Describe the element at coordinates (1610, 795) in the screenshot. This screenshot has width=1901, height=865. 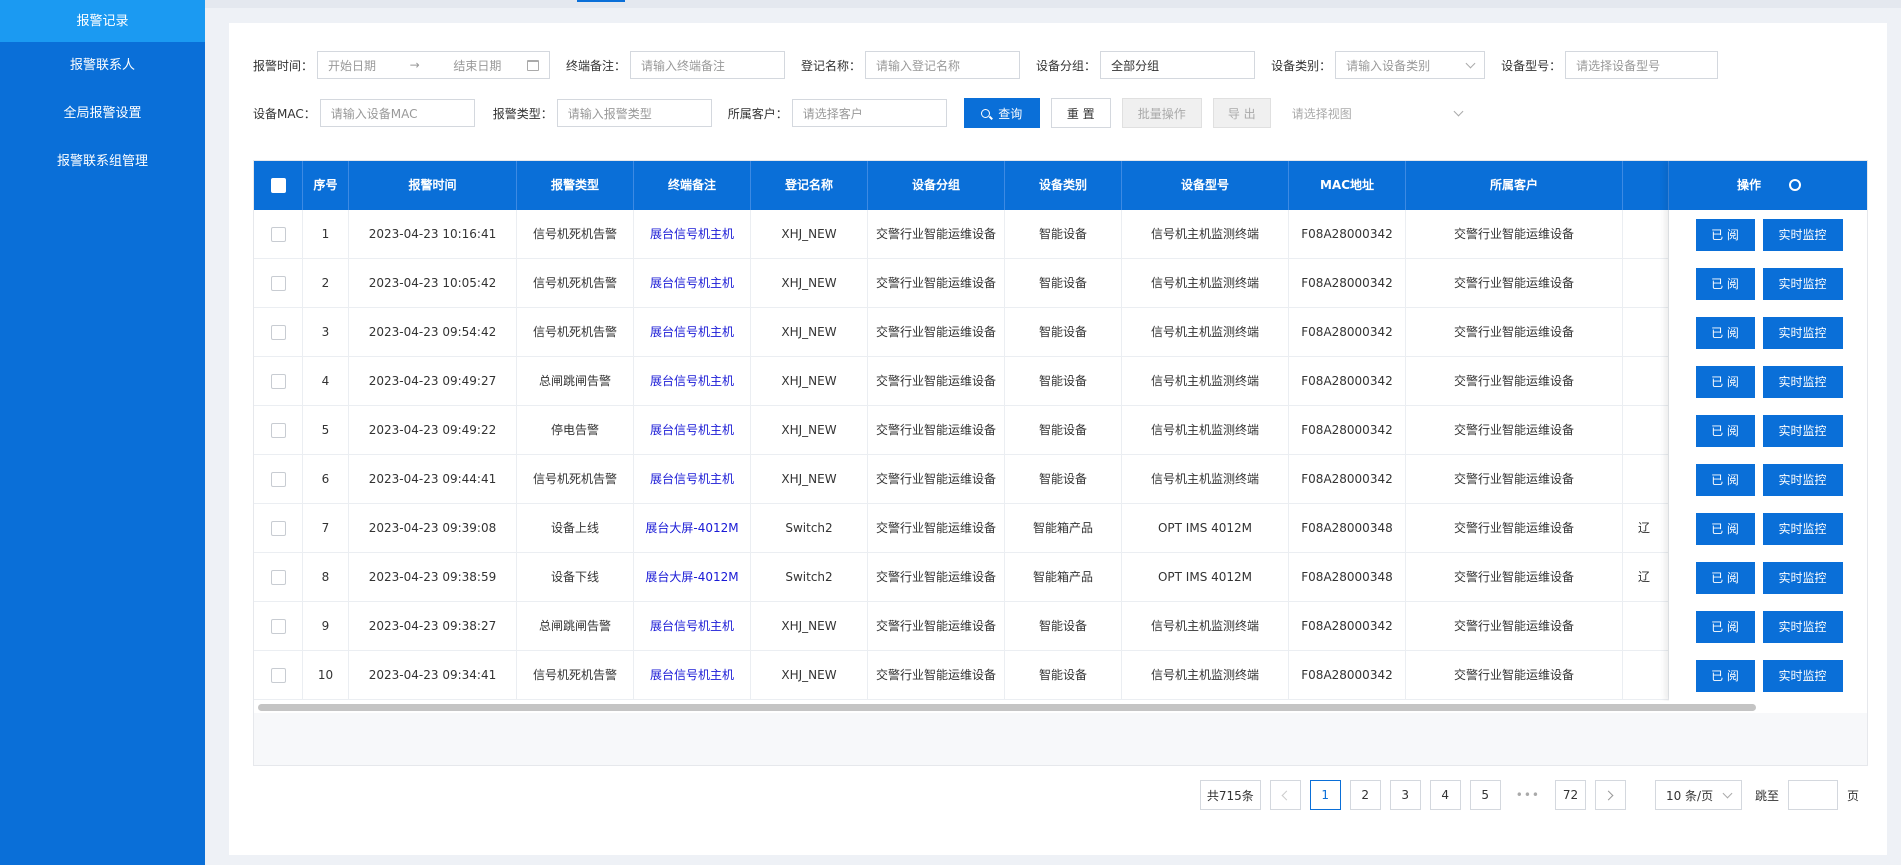
I see `next-page-button` at that location.